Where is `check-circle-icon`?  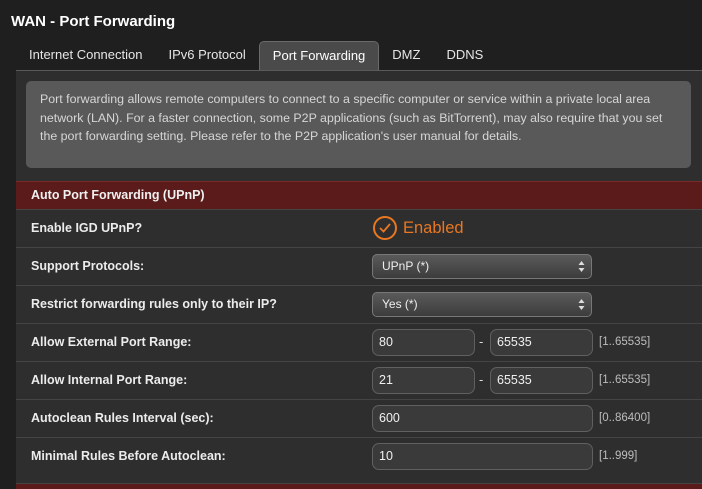
check-circle-icon is located at coordinates (385, 228).